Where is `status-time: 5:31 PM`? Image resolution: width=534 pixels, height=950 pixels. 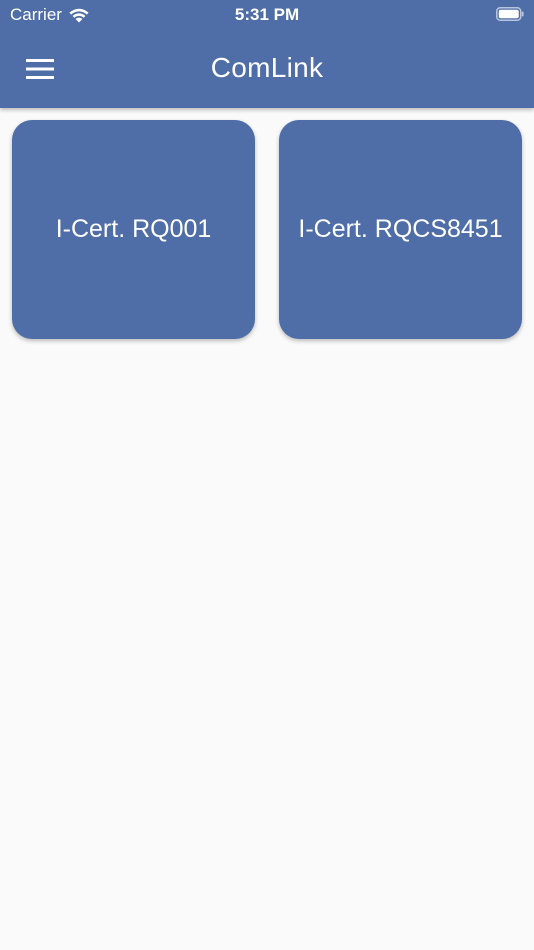 status-time: 5:31 PM is located at coordinates (267, 14).